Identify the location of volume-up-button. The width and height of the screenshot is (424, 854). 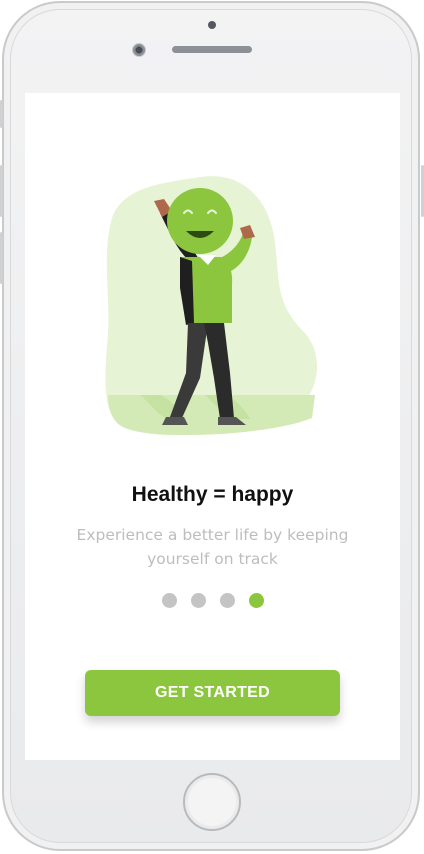
(1, 191).